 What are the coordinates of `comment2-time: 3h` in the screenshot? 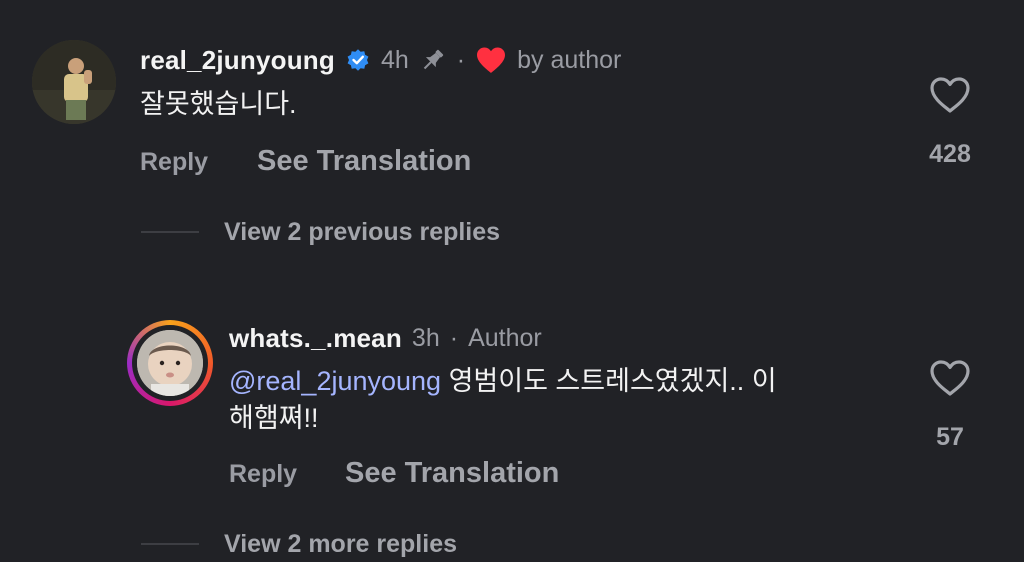 It's located at (425, 337).